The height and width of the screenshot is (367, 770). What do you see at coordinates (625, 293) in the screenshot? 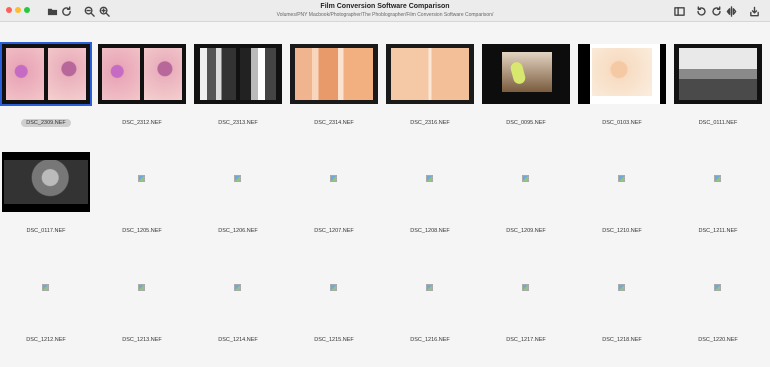
I see `thumbnail-item: DSC_1218.NEF` at bounding box center [625, 293].